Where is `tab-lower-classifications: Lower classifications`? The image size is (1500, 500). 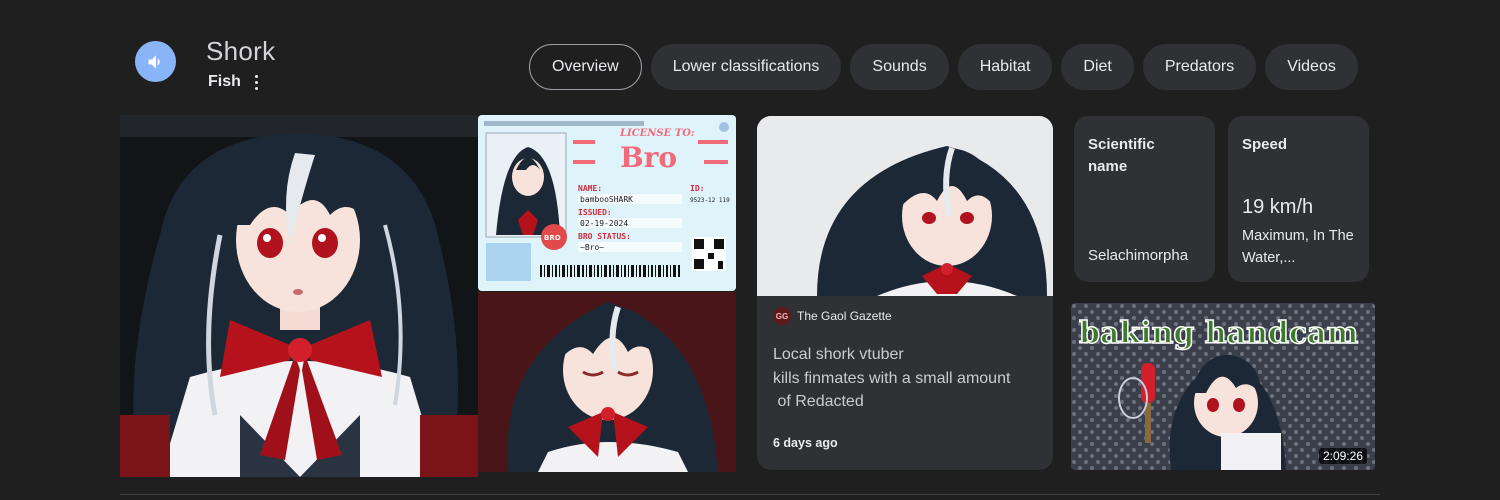
tab-lower-classifications: Lower classifications is located at coordinates (746, 67).